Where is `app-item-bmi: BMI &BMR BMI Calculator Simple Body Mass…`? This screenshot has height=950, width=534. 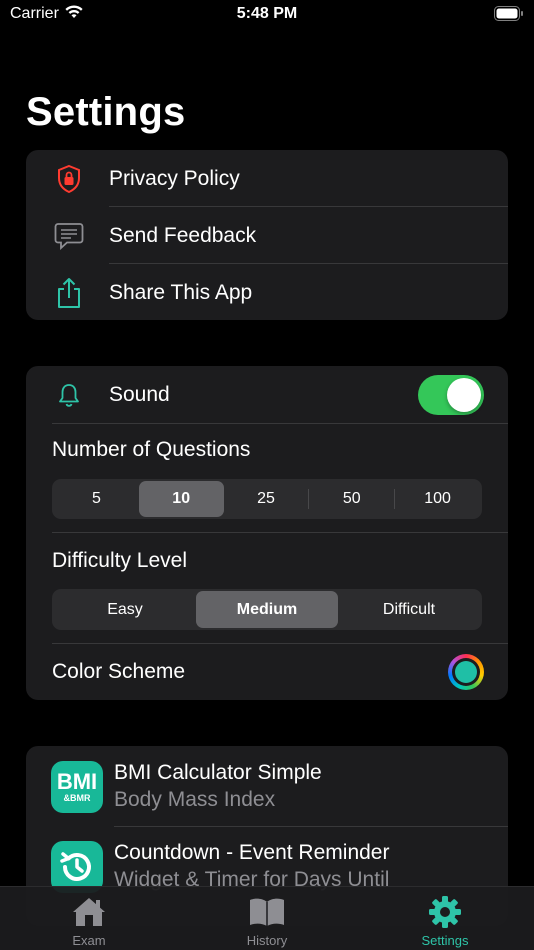
app-item-bmi: BMI &BMR BMI Calculator Simple Body Mass… is located at coordinates (267, 786).